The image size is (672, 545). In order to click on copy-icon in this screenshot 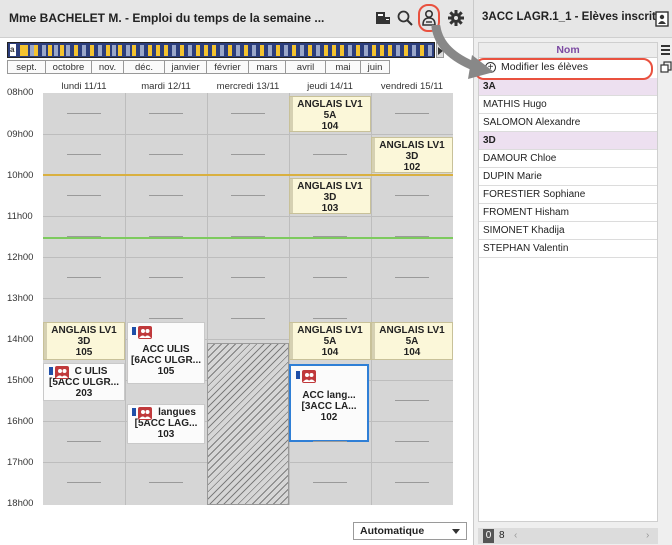, I will do `click(666, 67)`.